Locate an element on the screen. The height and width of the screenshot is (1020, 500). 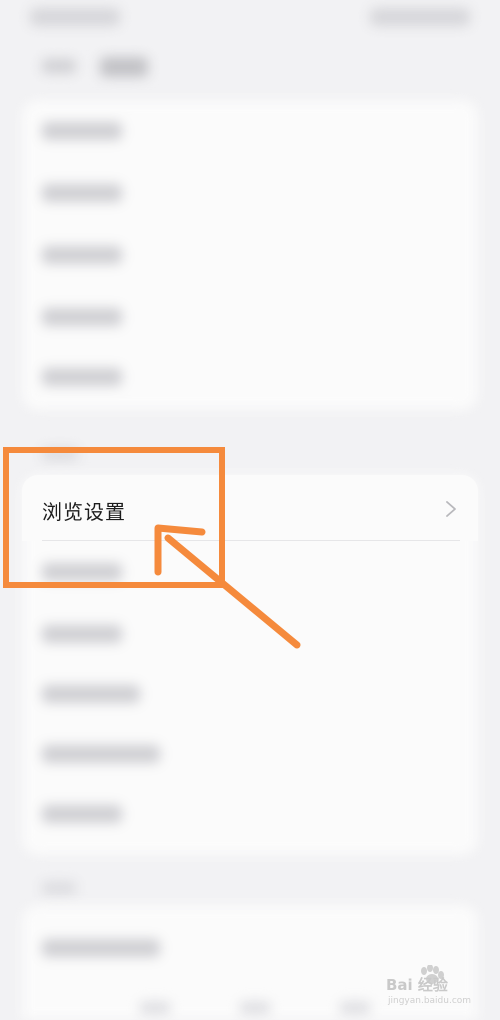
chevron-right-icon is located at coordinates (451, 509).